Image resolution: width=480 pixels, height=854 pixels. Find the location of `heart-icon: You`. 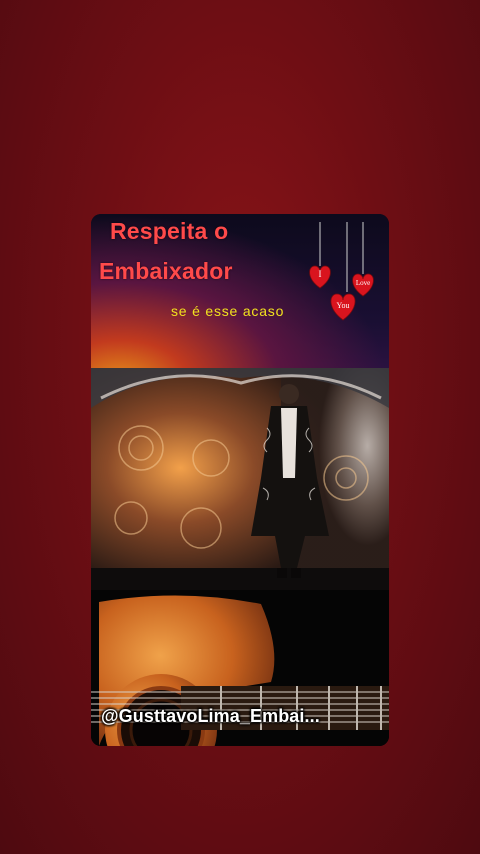

heart-icon: You is located at coordinates (343, 307).